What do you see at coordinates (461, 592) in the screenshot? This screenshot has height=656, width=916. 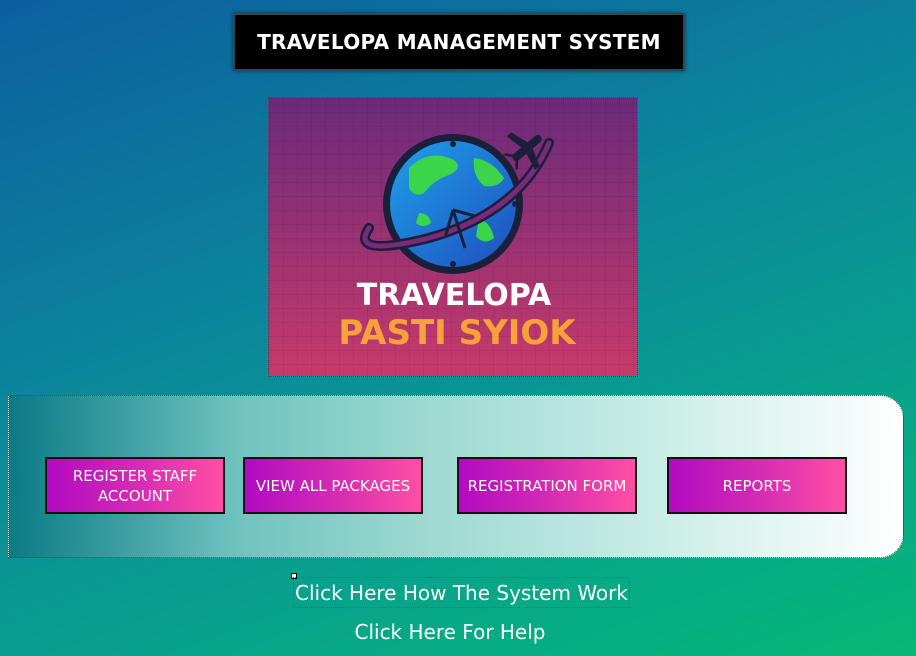 I see `how-system-works-link: Click Here How The System Work` at bounding box center [461, 592].